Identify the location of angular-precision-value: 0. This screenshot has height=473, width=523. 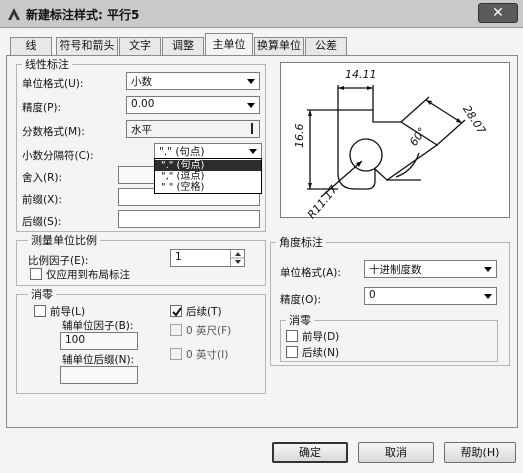
(372, 295).